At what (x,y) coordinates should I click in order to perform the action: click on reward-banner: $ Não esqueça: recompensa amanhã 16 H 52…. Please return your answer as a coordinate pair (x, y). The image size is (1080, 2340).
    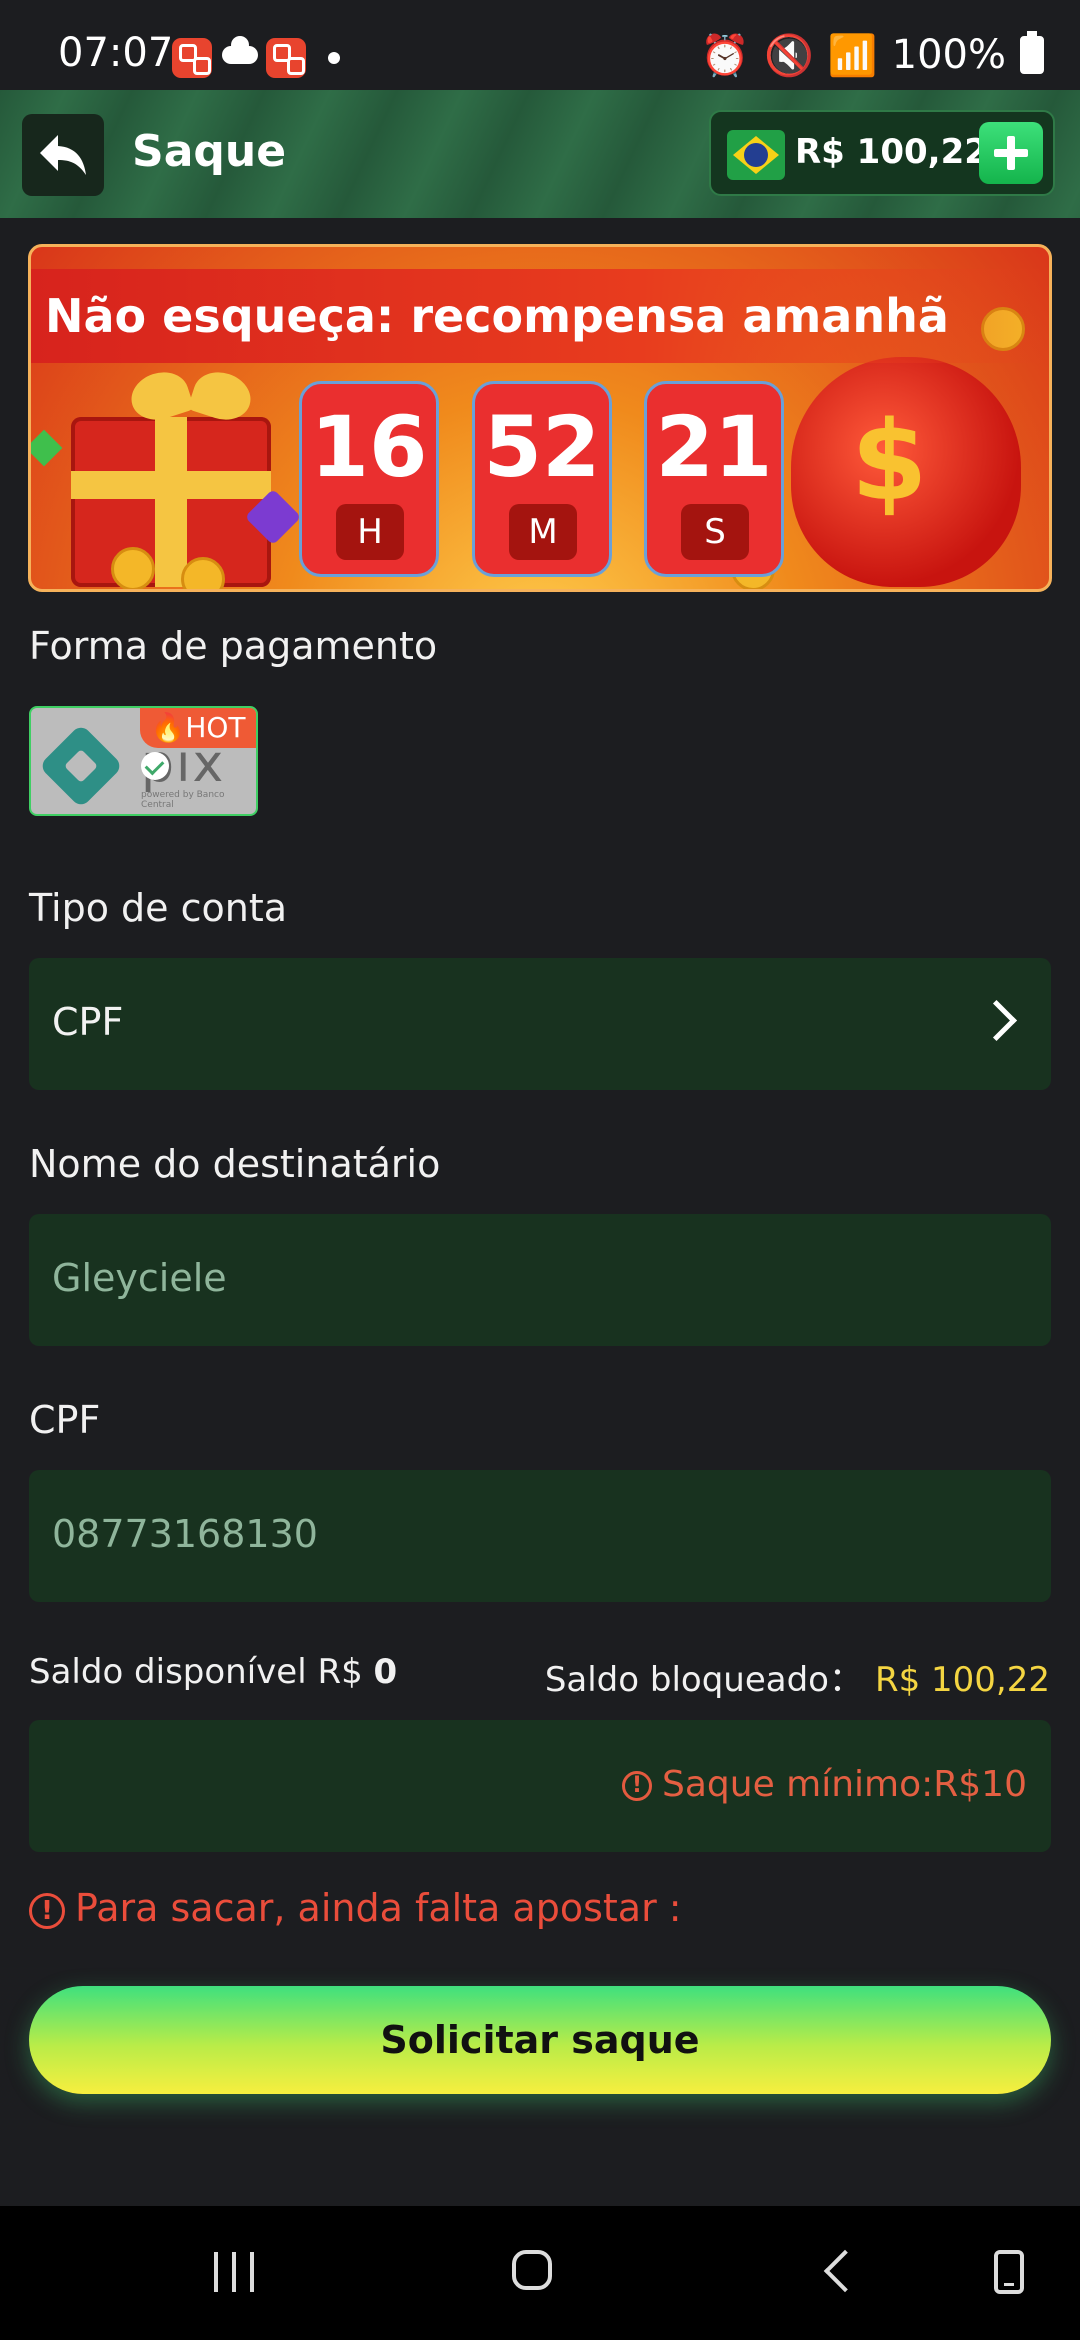
    Looking at the image, I should click on (540, 418).